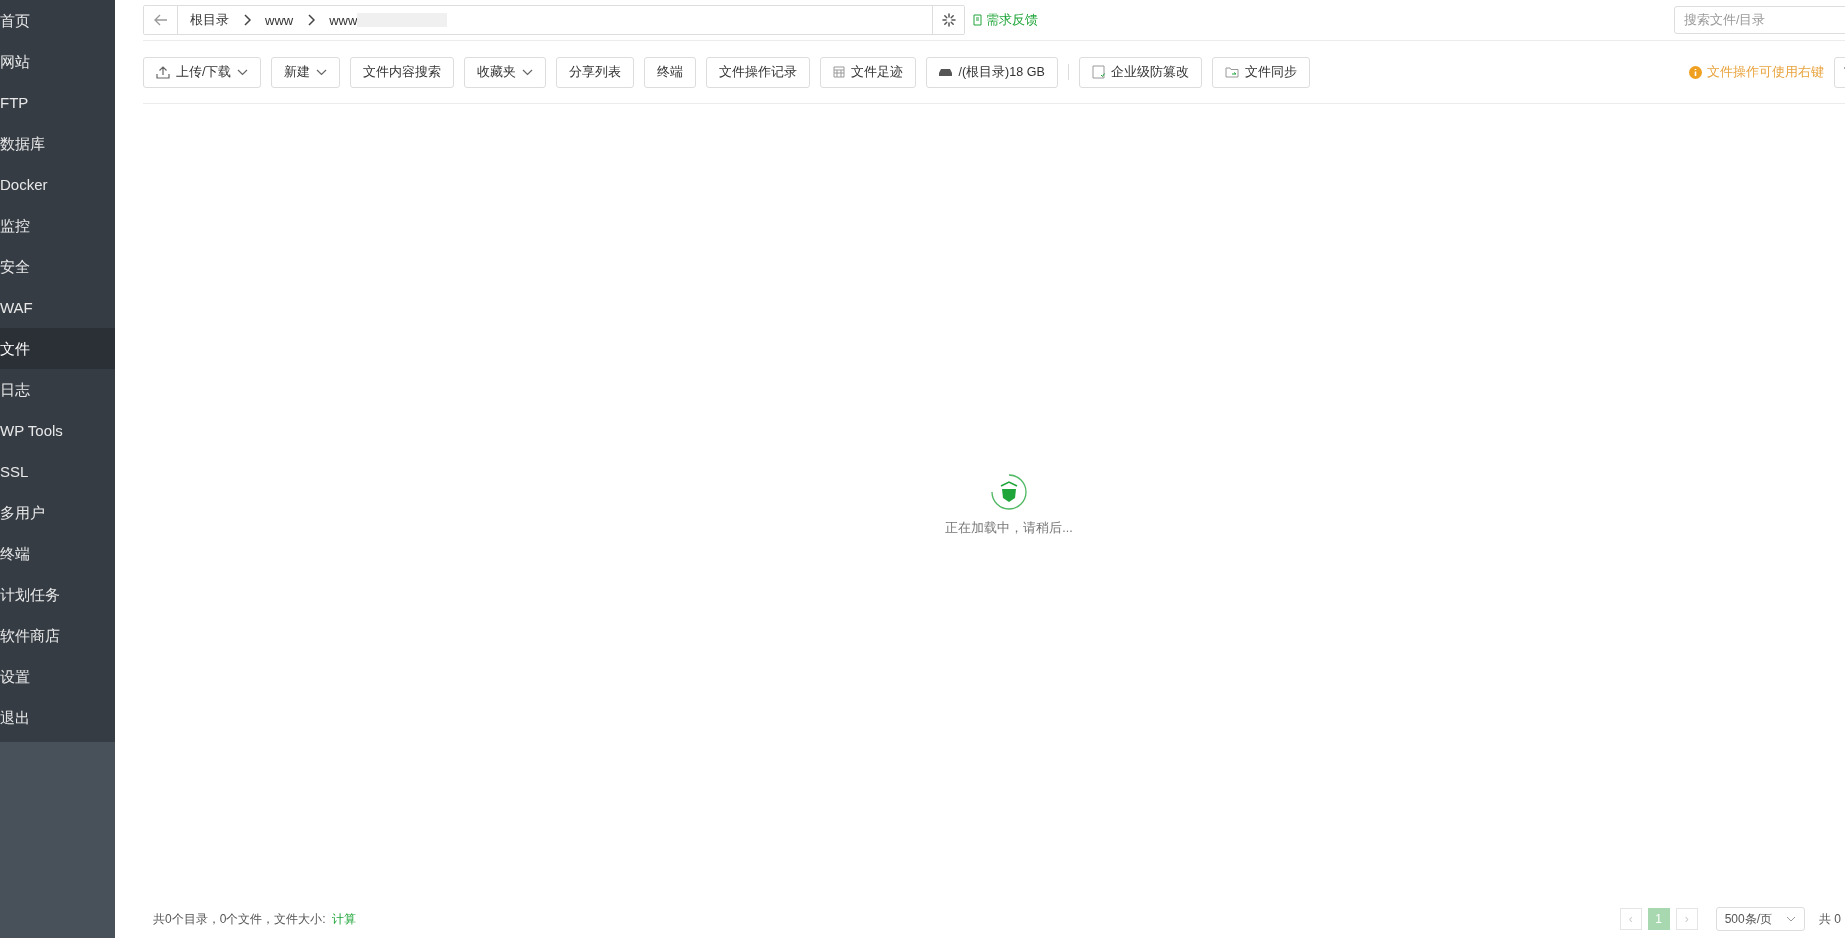 The width and height of the screenshot is (1845, 938). What do you see at coordinates (57, 143) in the screenshot?
I see `sidebar-item: 数据库` at bounding box center [57, 143].